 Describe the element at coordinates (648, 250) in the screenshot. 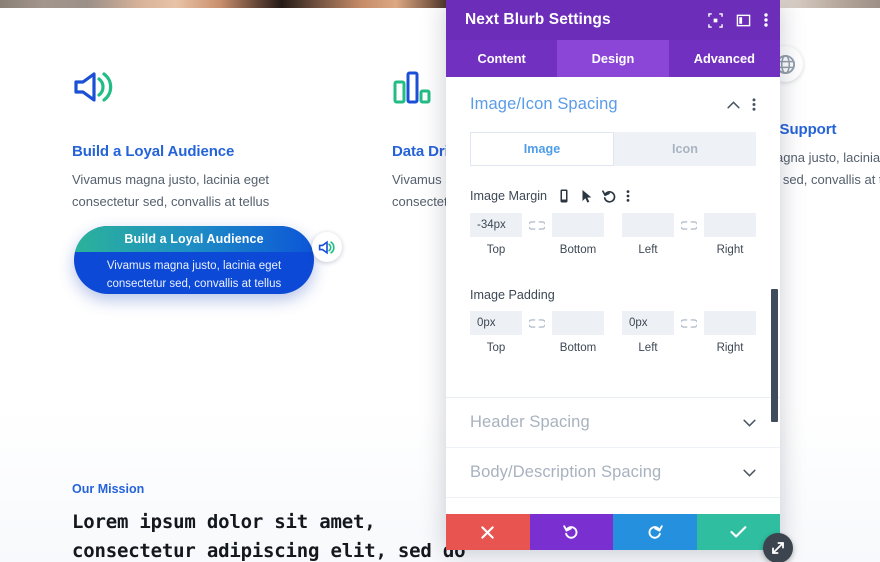

I see `margin-left-caption: Left` at that location.